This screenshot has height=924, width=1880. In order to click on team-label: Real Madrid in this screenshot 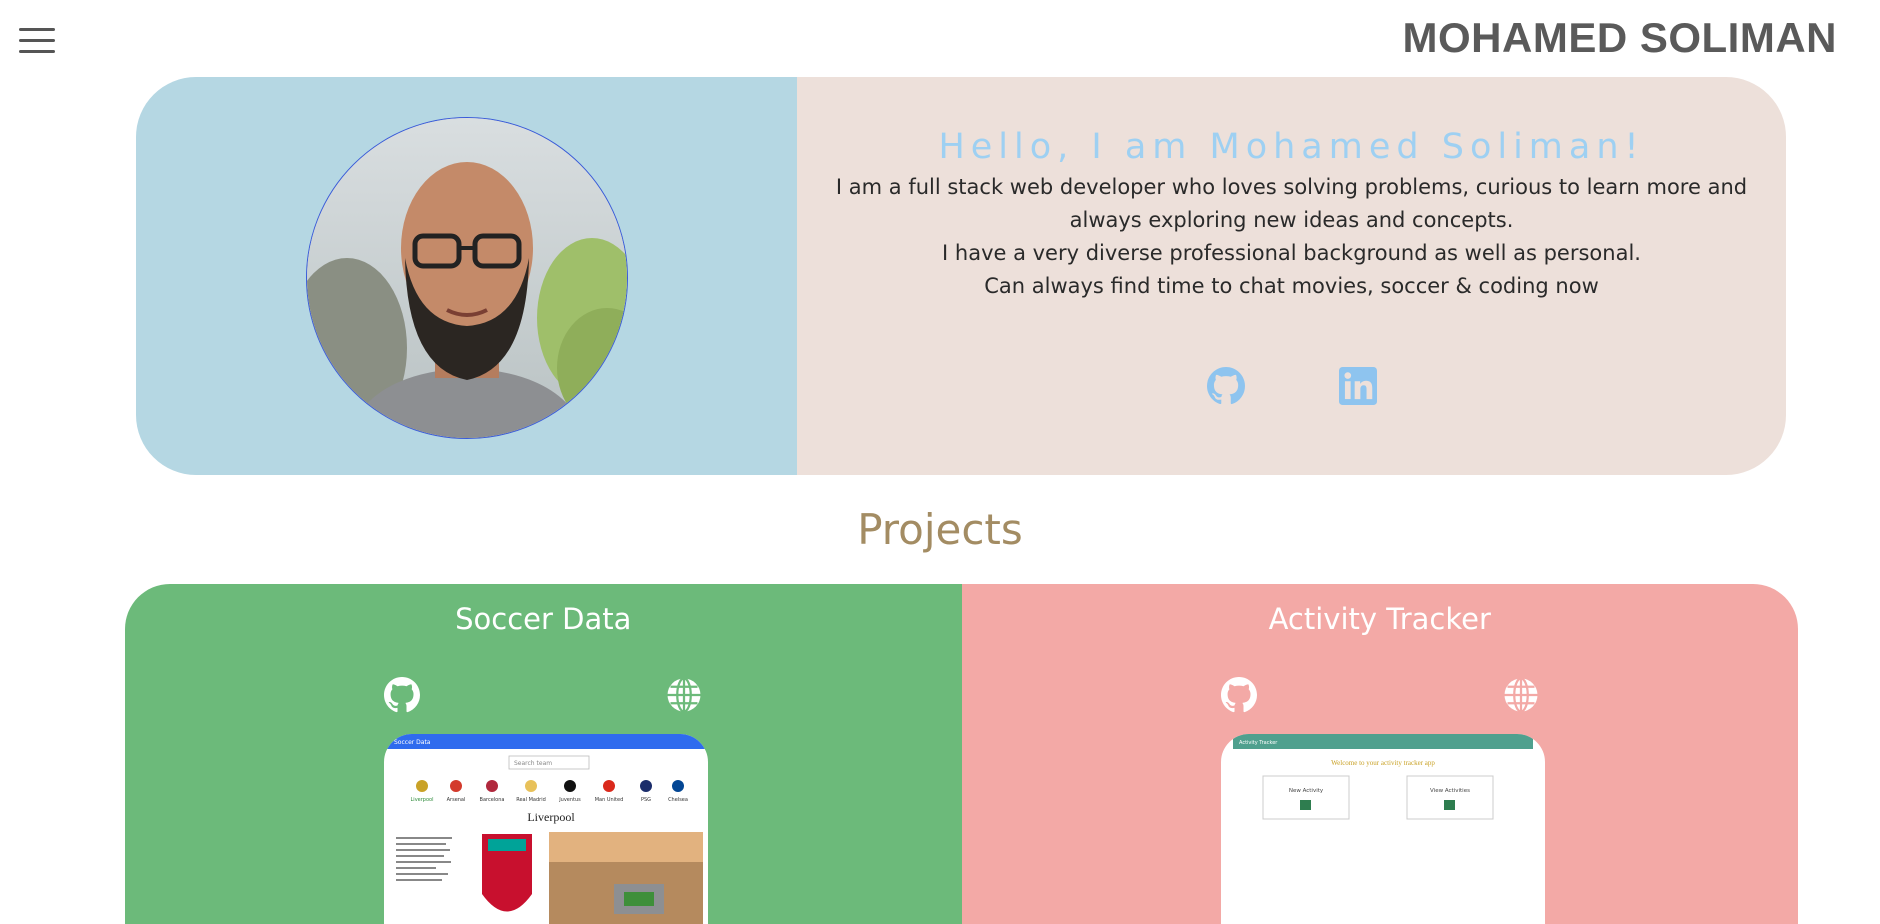, I will do `click(531, 800)`.